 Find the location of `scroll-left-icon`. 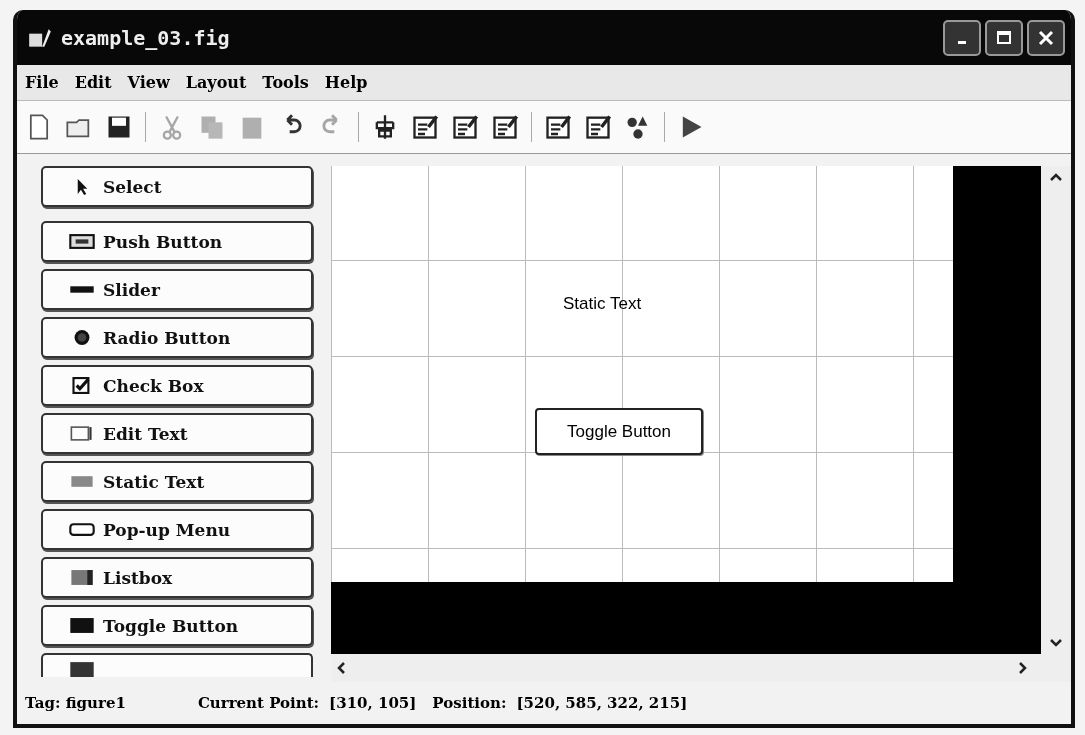

scroll-left-icon is located at coordinates (342, 668).